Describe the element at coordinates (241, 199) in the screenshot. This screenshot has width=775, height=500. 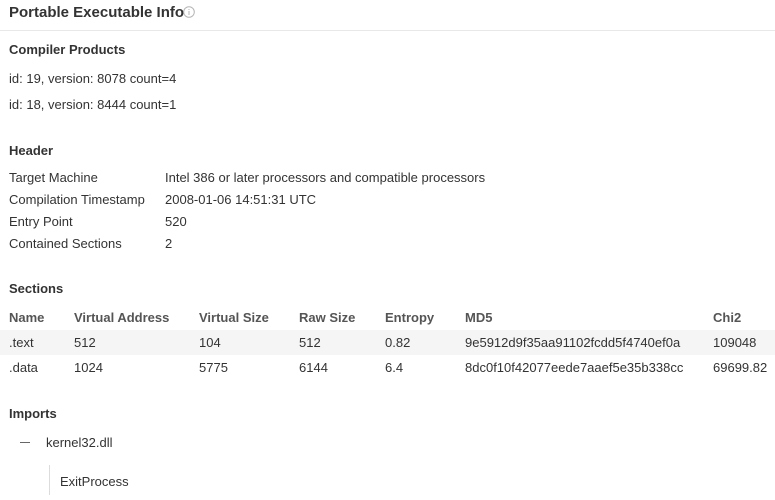
I see `compilation-timestamp-value: 2008-01-06 14:51:31 UTC` at that location.